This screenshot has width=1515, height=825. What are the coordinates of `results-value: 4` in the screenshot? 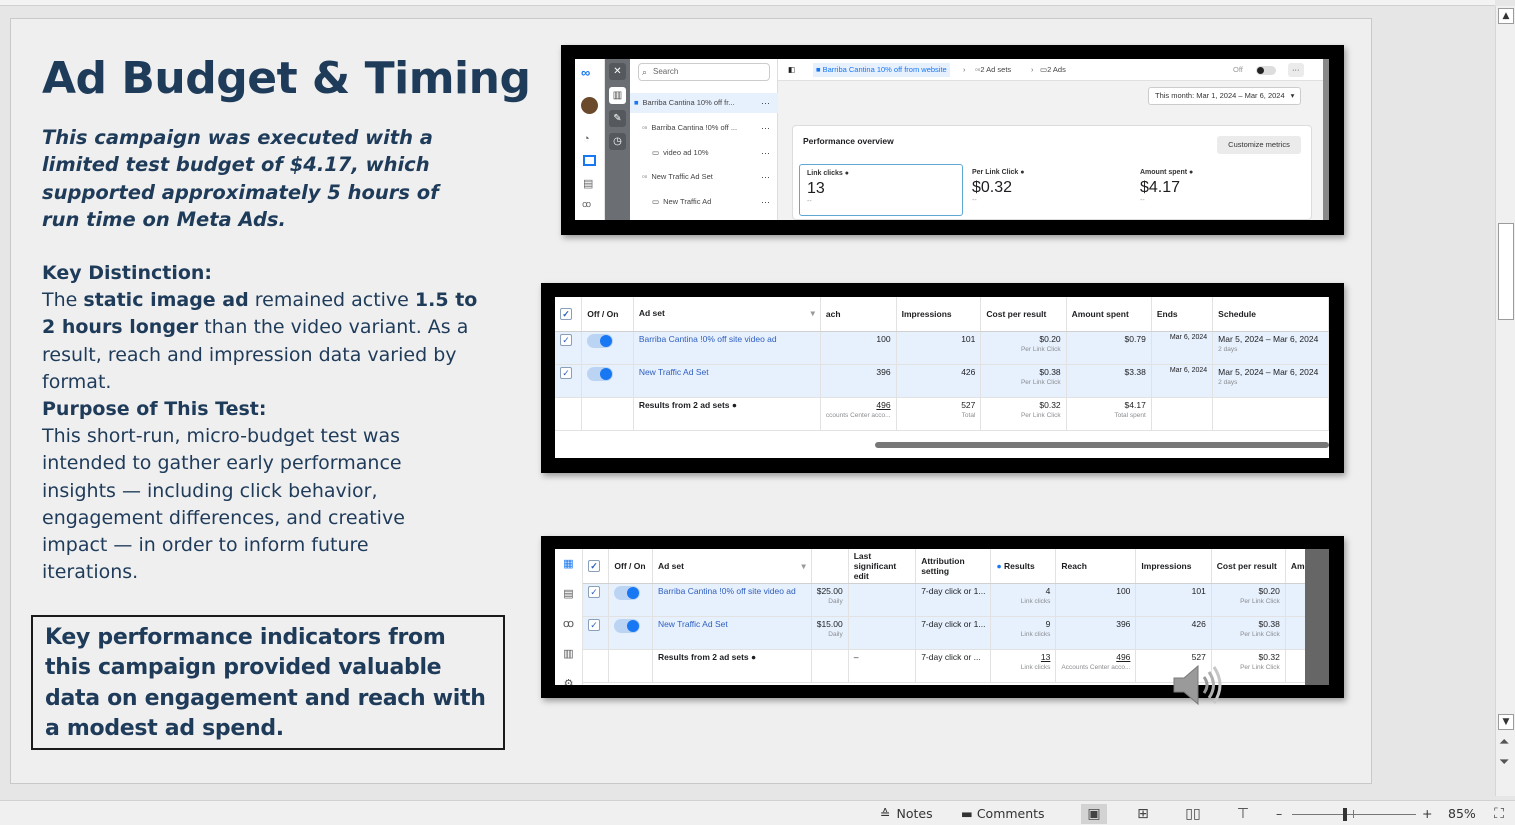 It's located at (1048, 591).